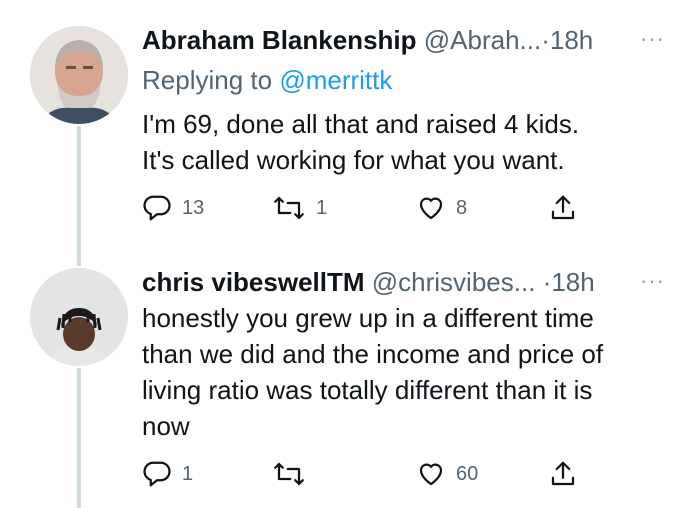 Image resolution: width=700 pixels, height=508 pixels. What do you see at coordinates (166, 426) in the screenshot?
I see `tweet-text-line: now` at bounding box center [166, 426].